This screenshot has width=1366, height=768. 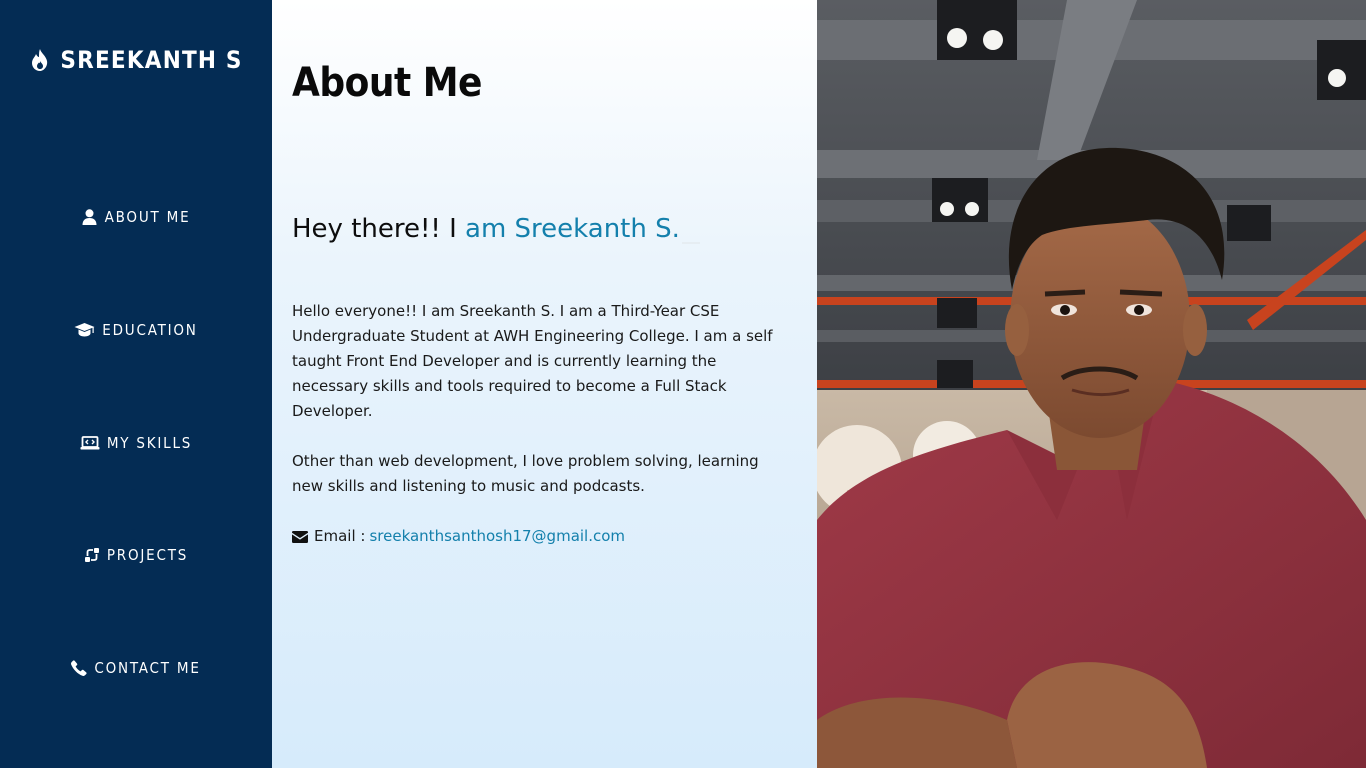 I want to click on nav-label: EDUCATION, so click(x=150, y=330).